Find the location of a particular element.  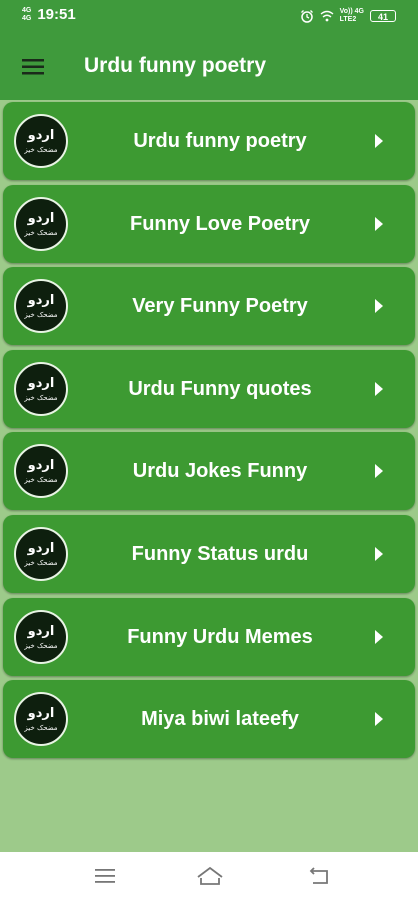

menu-item-card: اردو مضحک خیز Very Funny Poetry is located at coordinates (209, 306).